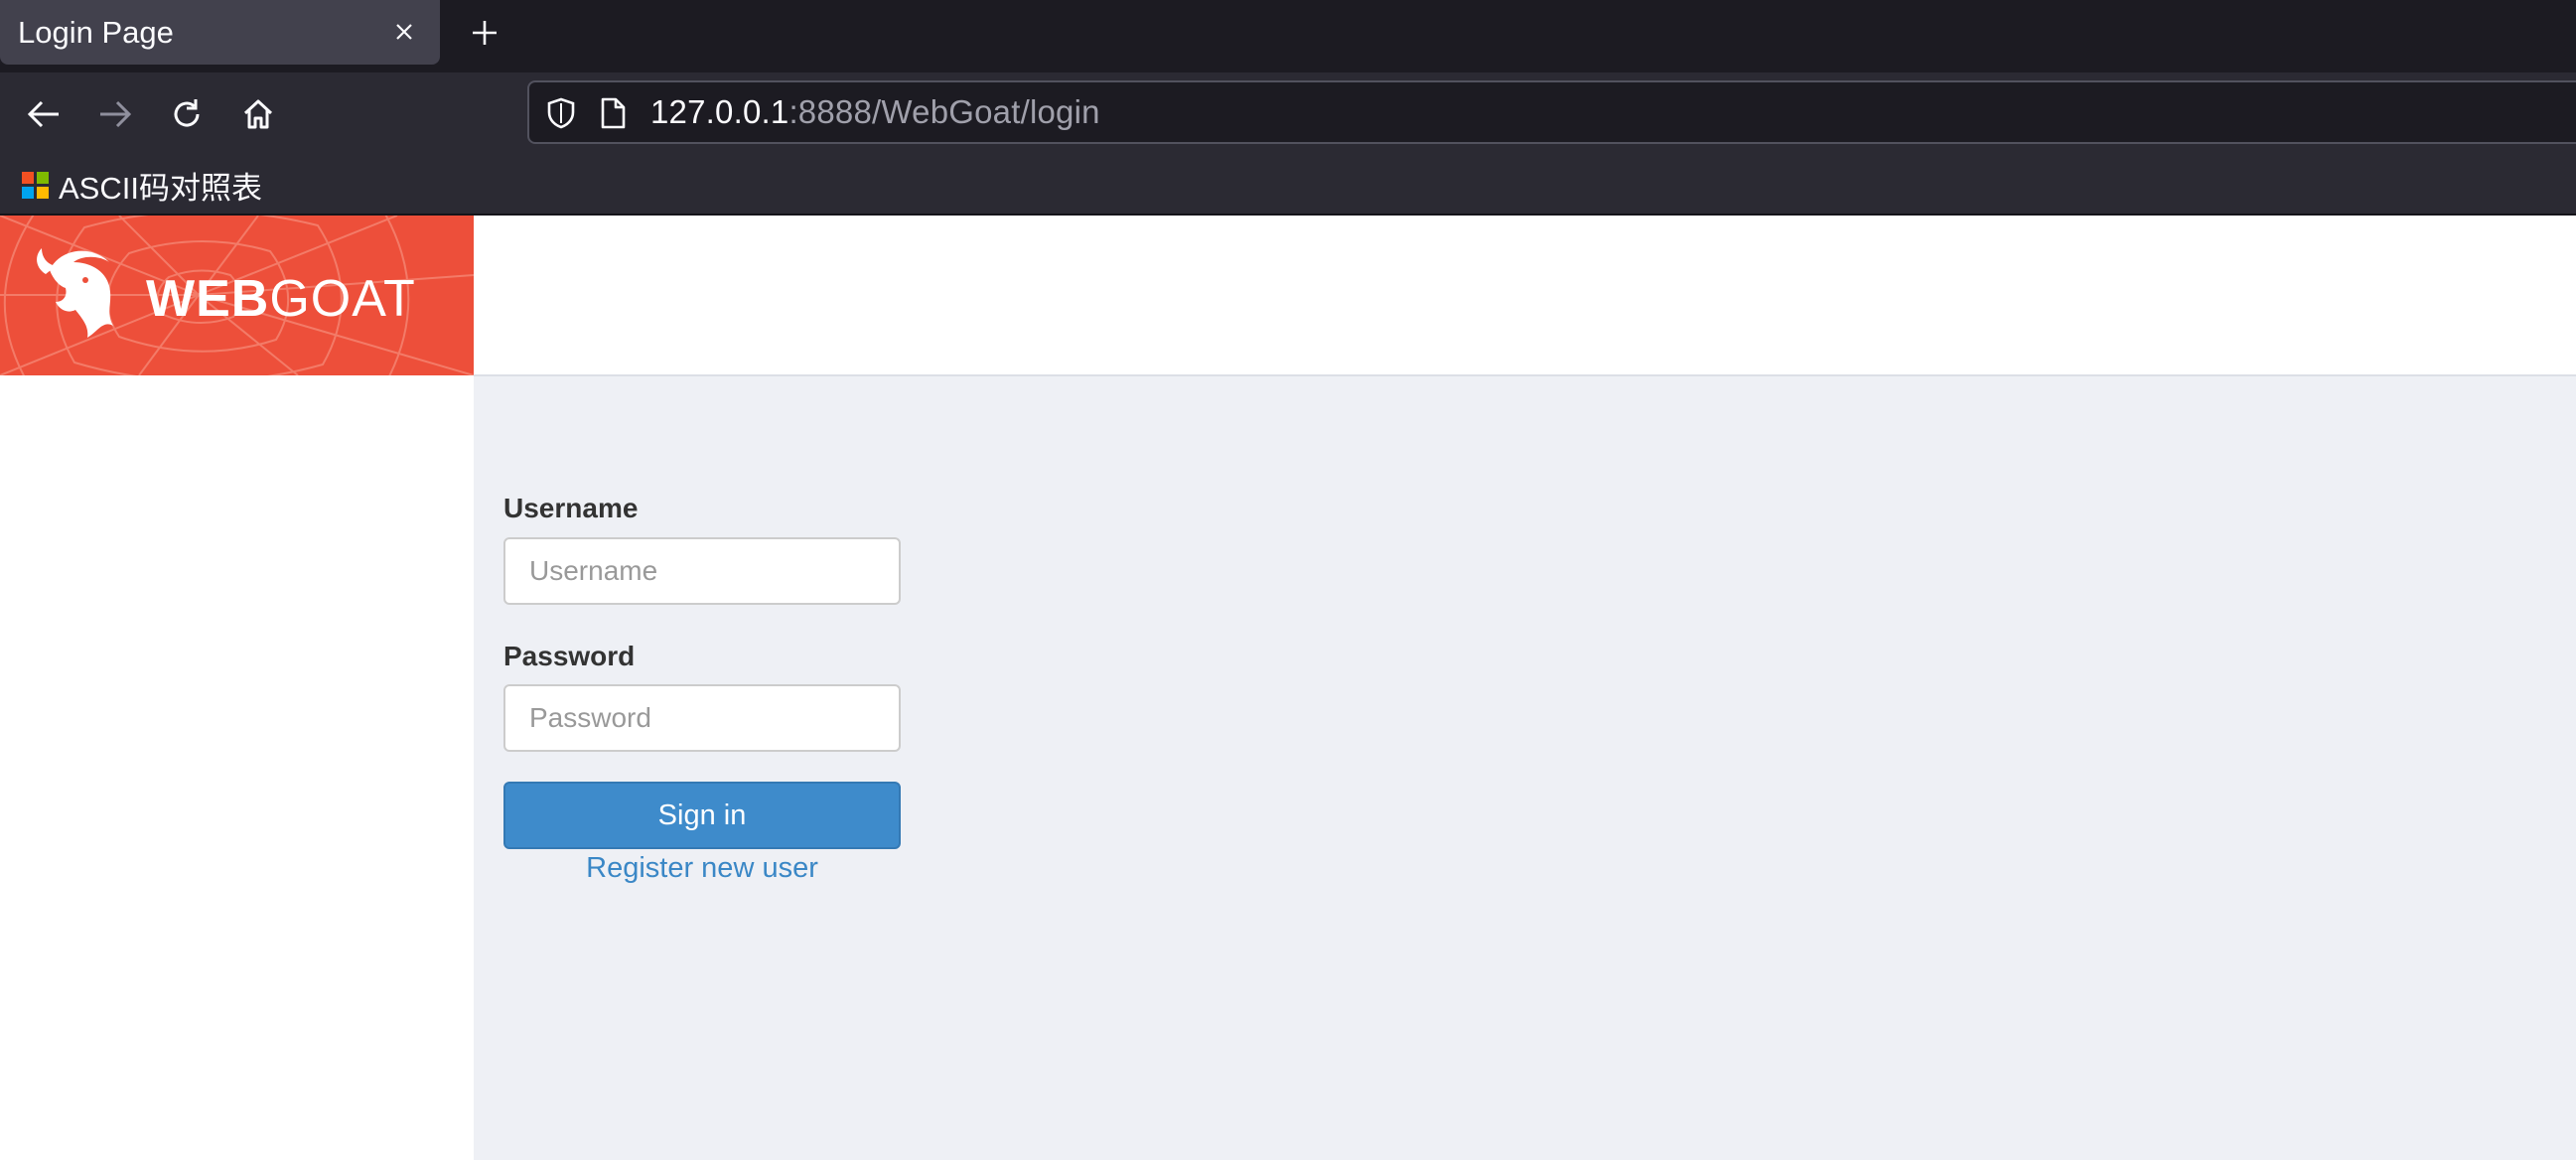 This screenshot has height=1160, width=2576. I want to click on browser-tab: Login Page, so click(220, 32).